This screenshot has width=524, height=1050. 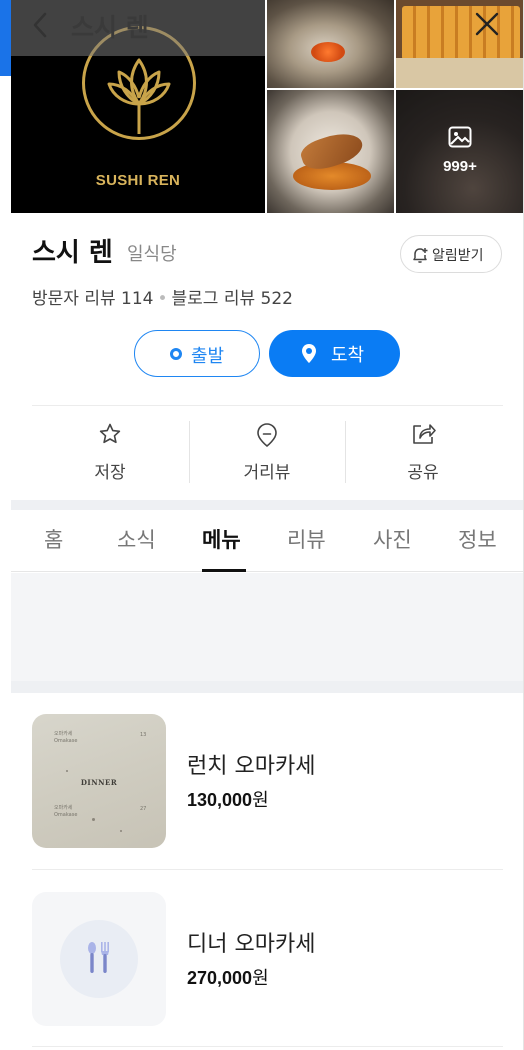 What do you see at coordinates (221, 539) in the screenshot?
I see `tab-menu: 메뉴` at bounding box center [221, 539].